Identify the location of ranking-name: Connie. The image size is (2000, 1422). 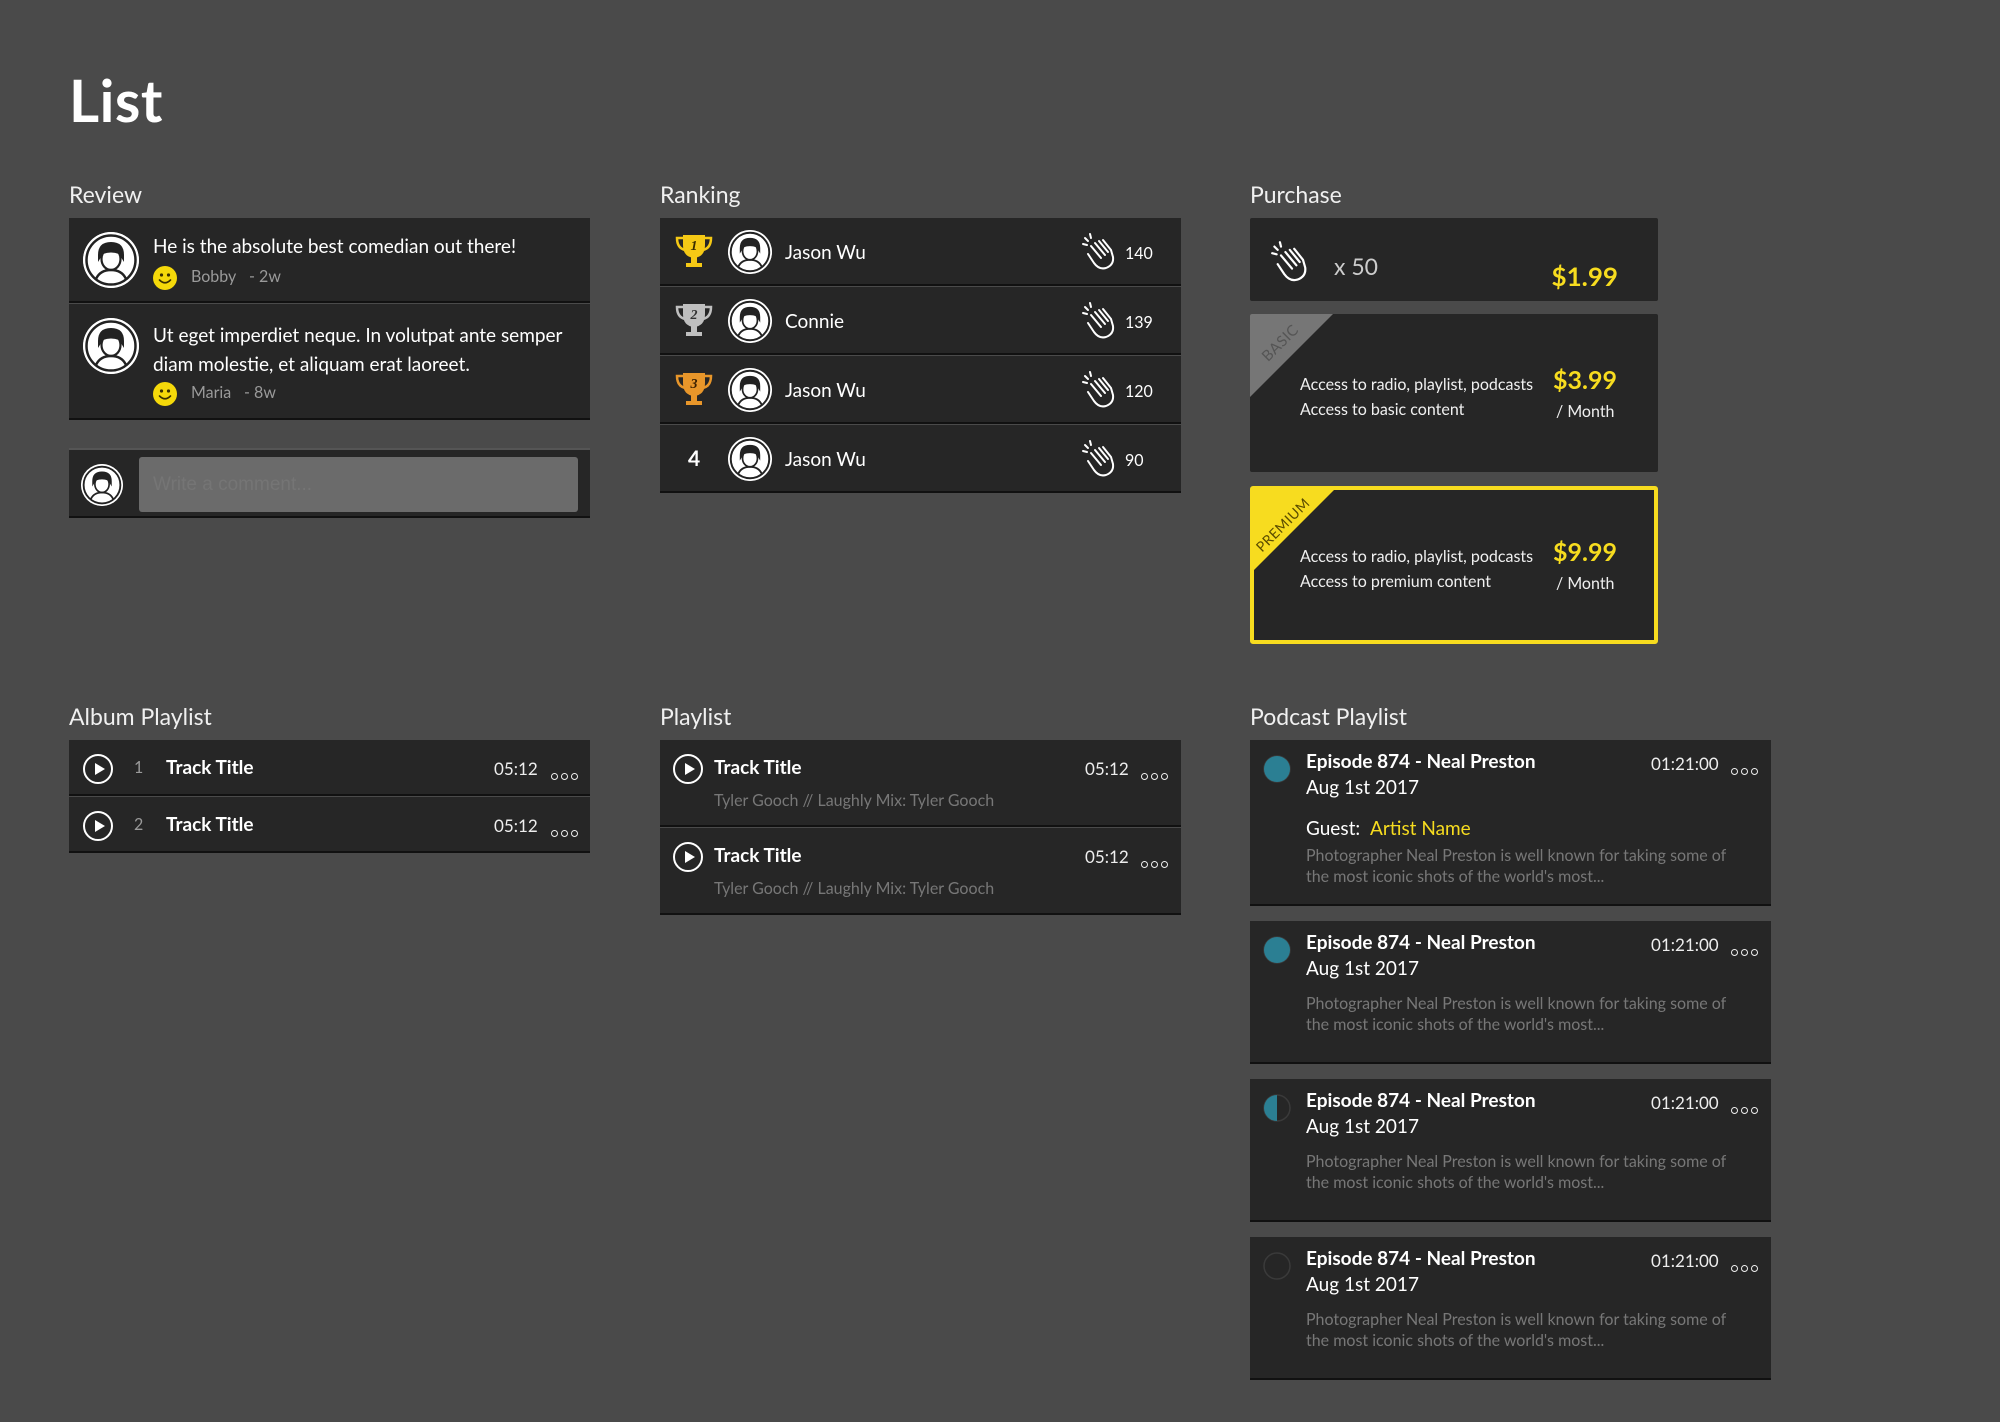
(815, 321).